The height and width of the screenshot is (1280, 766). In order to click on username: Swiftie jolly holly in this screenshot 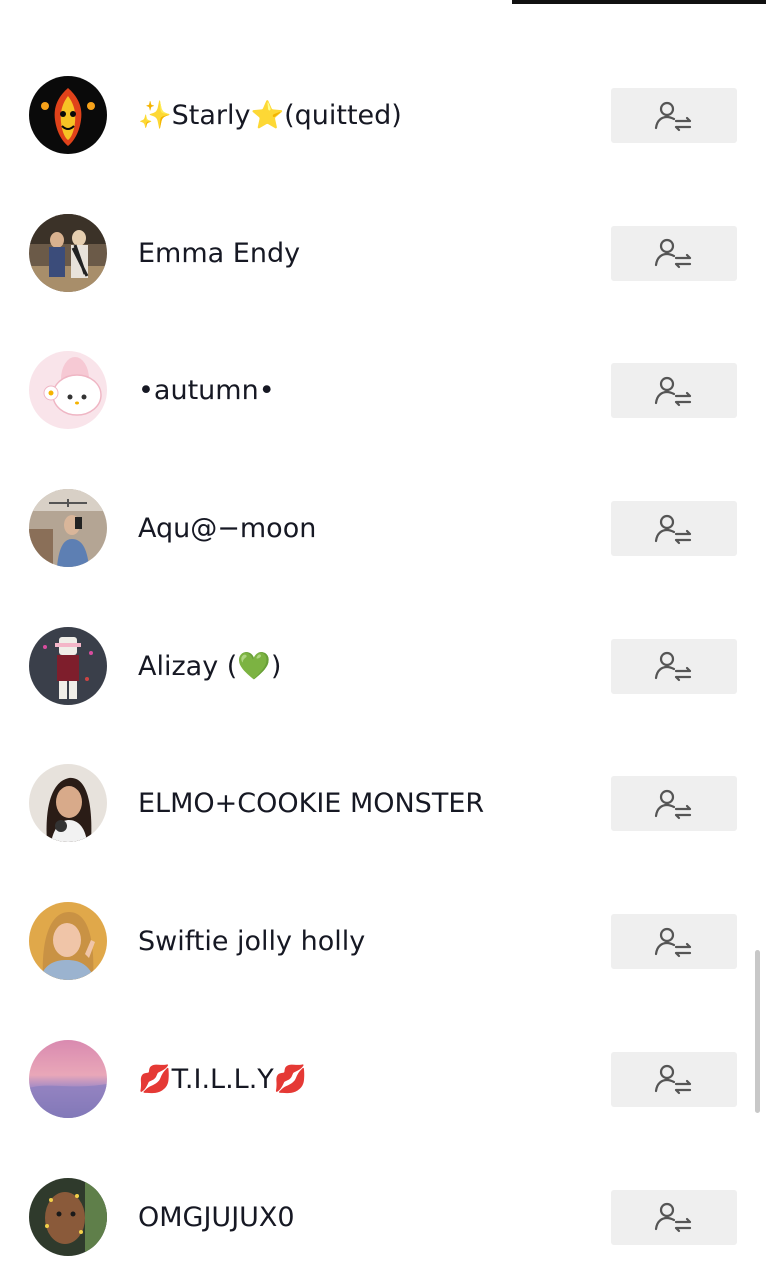, I will do `click(251, 942)`.